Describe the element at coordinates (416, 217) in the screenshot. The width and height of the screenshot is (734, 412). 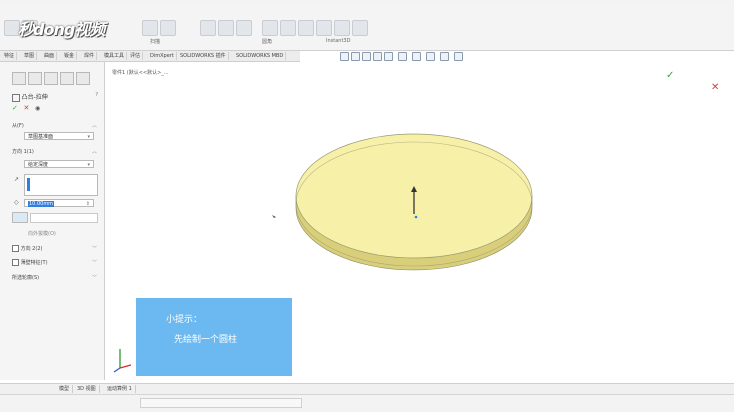
I see `origin-point` at that location.